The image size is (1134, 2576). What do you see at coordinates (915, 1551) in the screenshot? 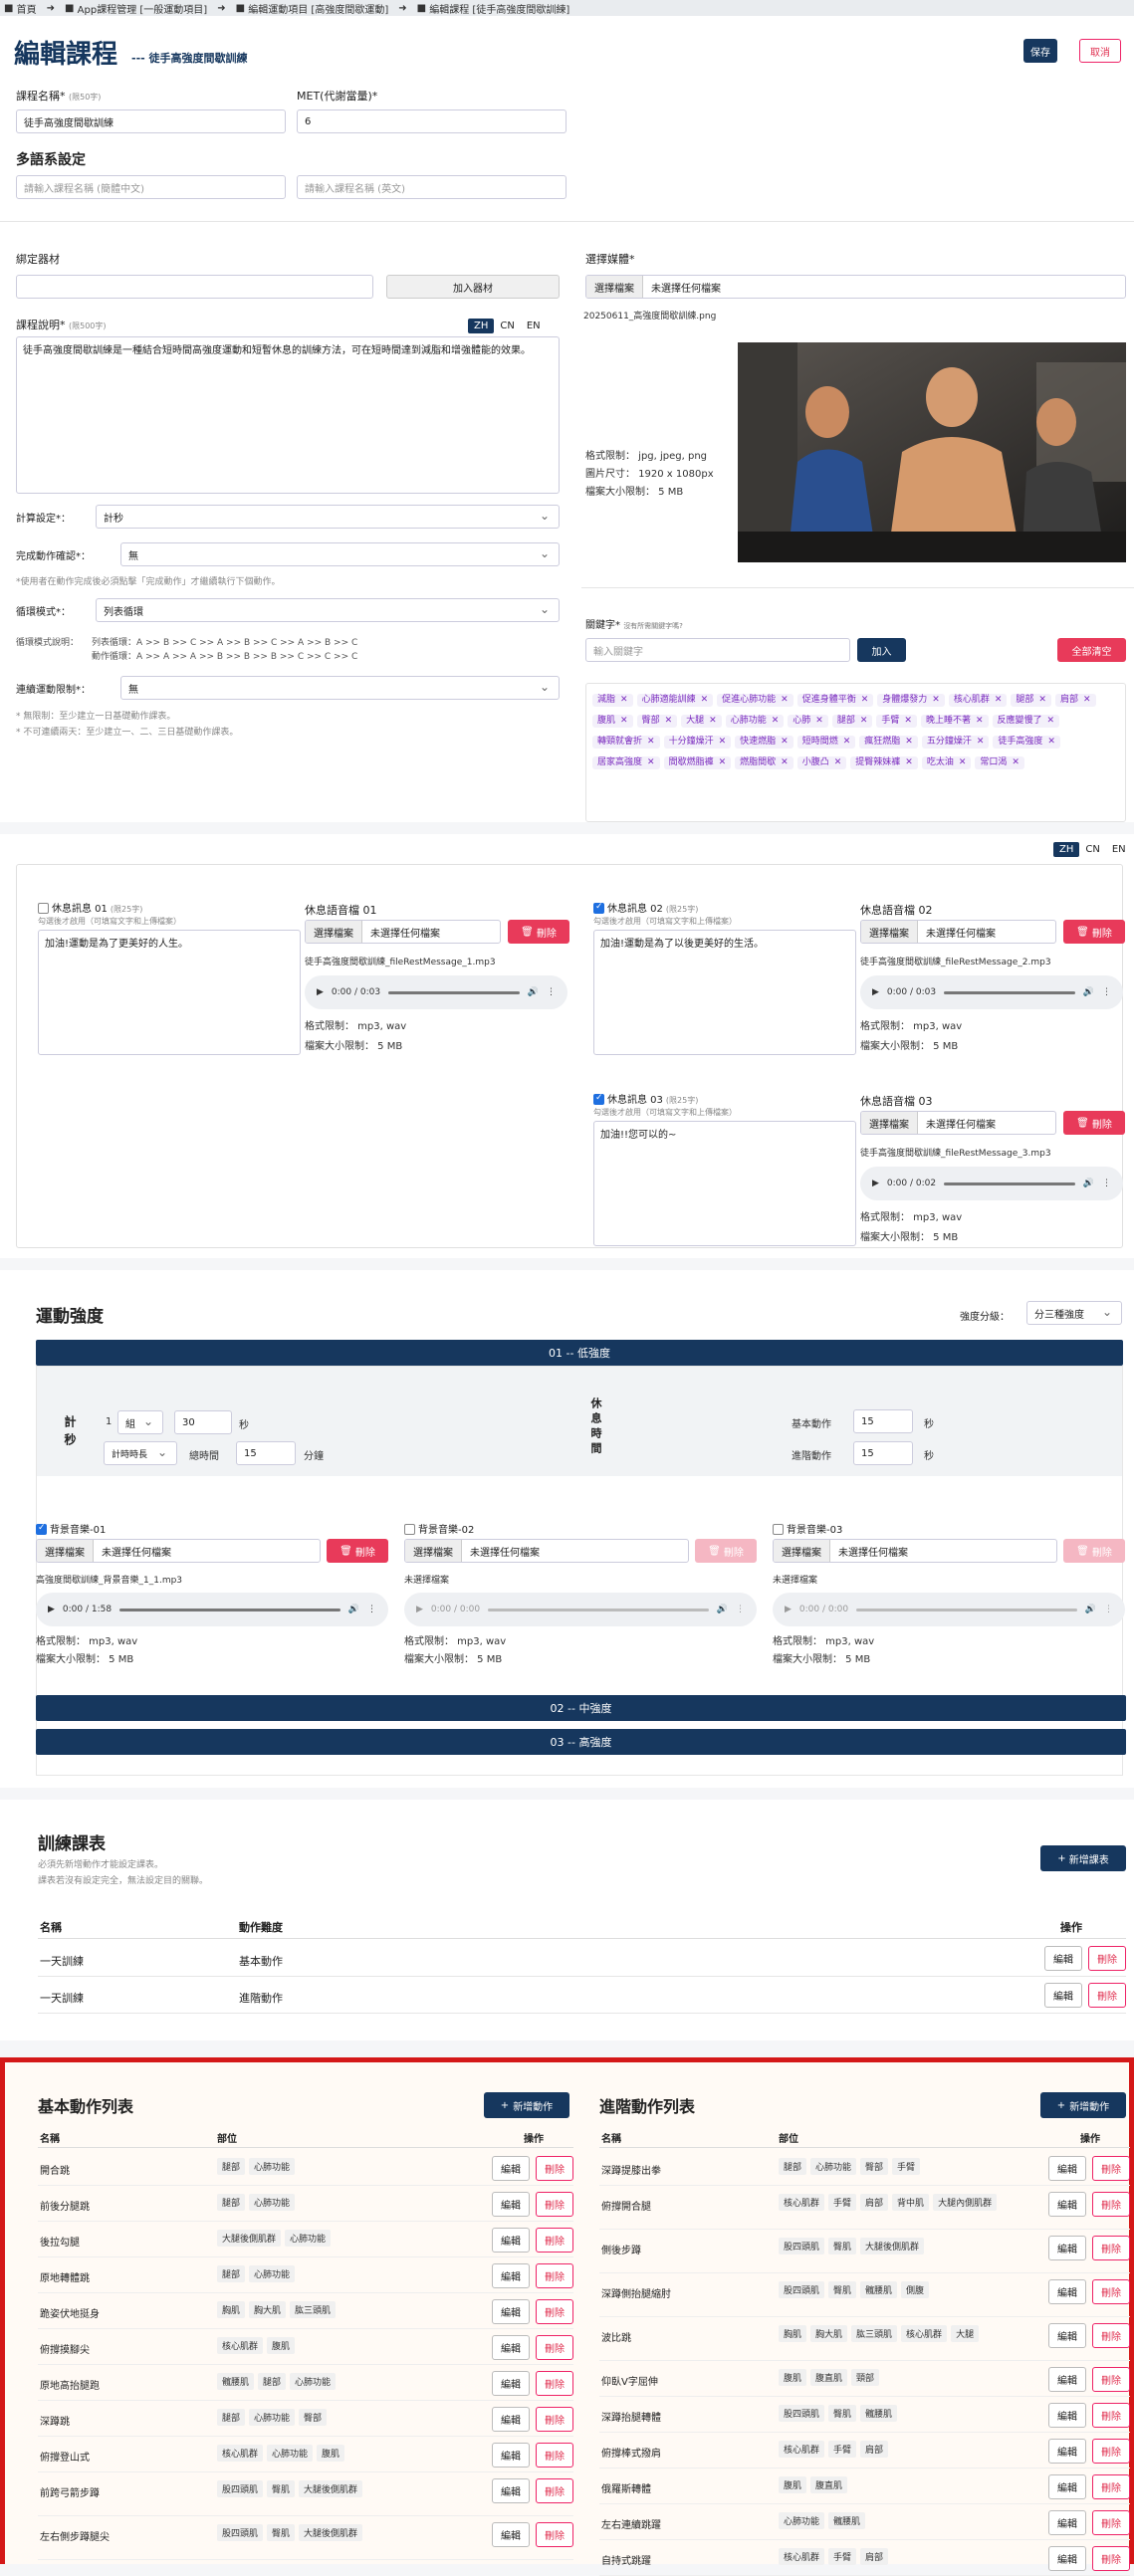
I see `bgm-file-input: 選擇檔案 未選擇任何檔案` at bounding box center [915, 1551].